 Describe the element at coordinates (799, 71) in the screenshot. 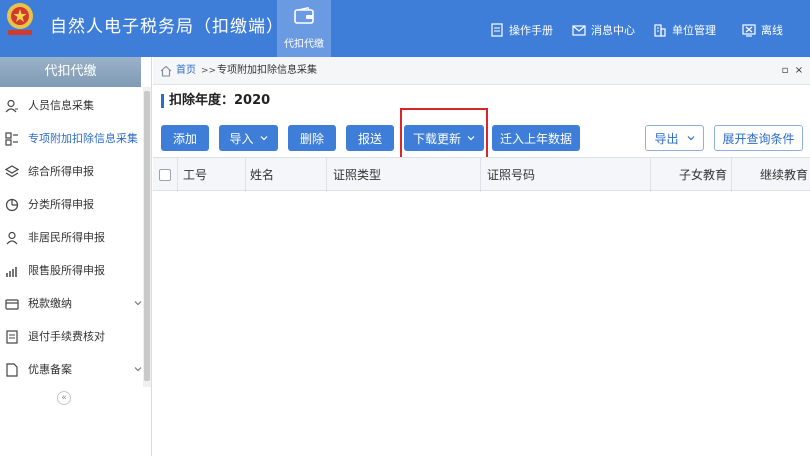

I see `close-tab-button: ×` at that location.